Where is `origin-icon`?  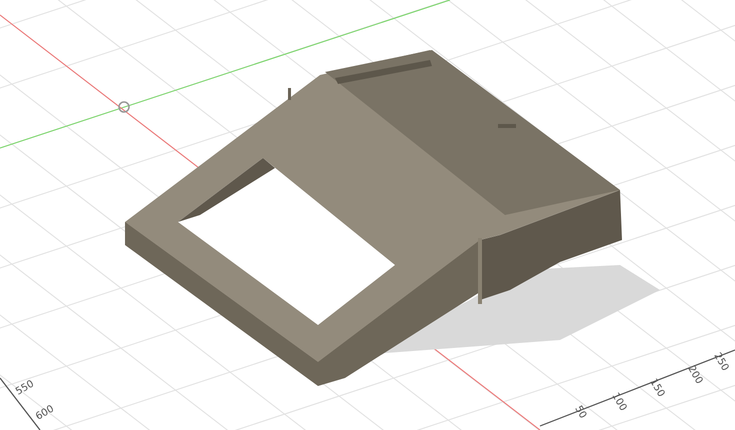
origin-icon is located at coordinates (124, 107).